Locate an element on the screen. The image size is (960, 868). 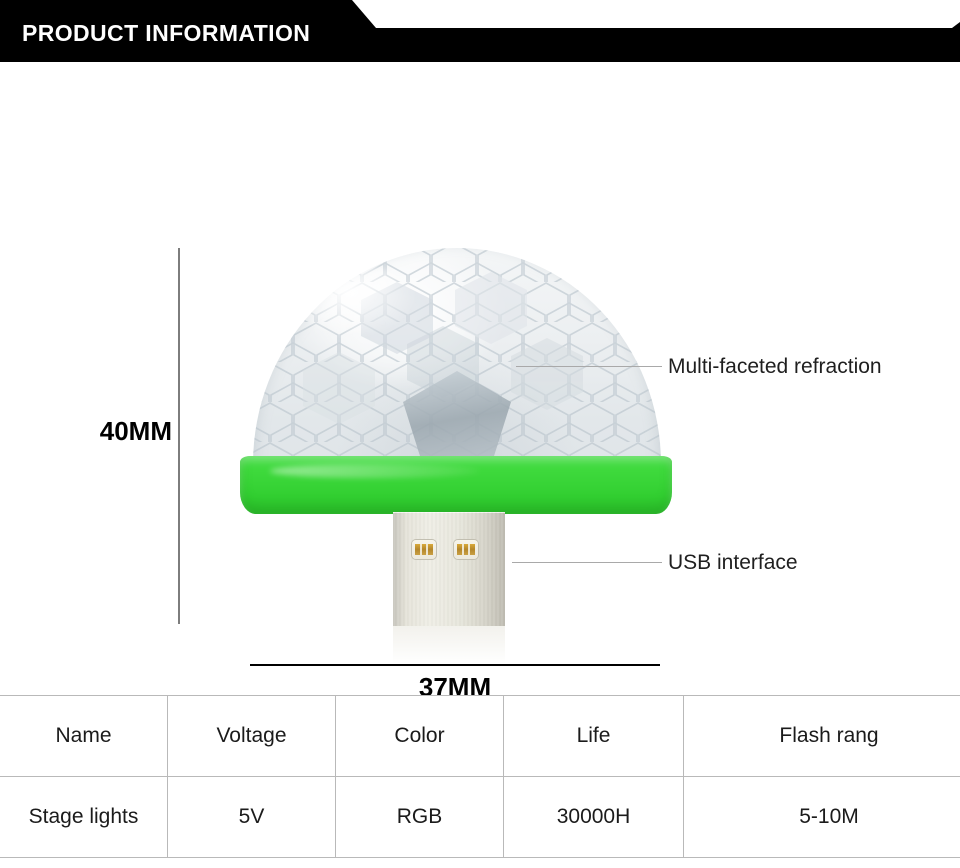
callout-leader-line-usb is located at coordinates (587, 562).